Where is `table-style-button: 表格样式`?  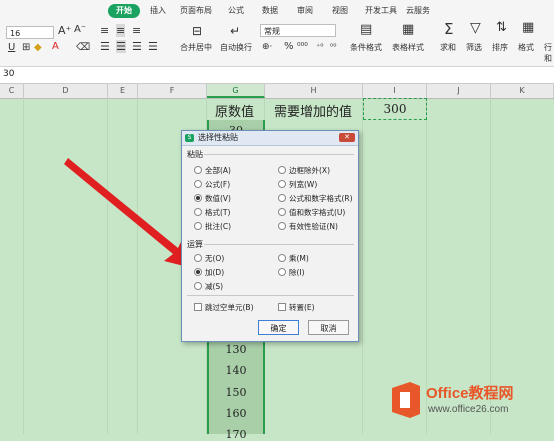
table-style-button: 表格样式 is located at coordinates (408, 47).